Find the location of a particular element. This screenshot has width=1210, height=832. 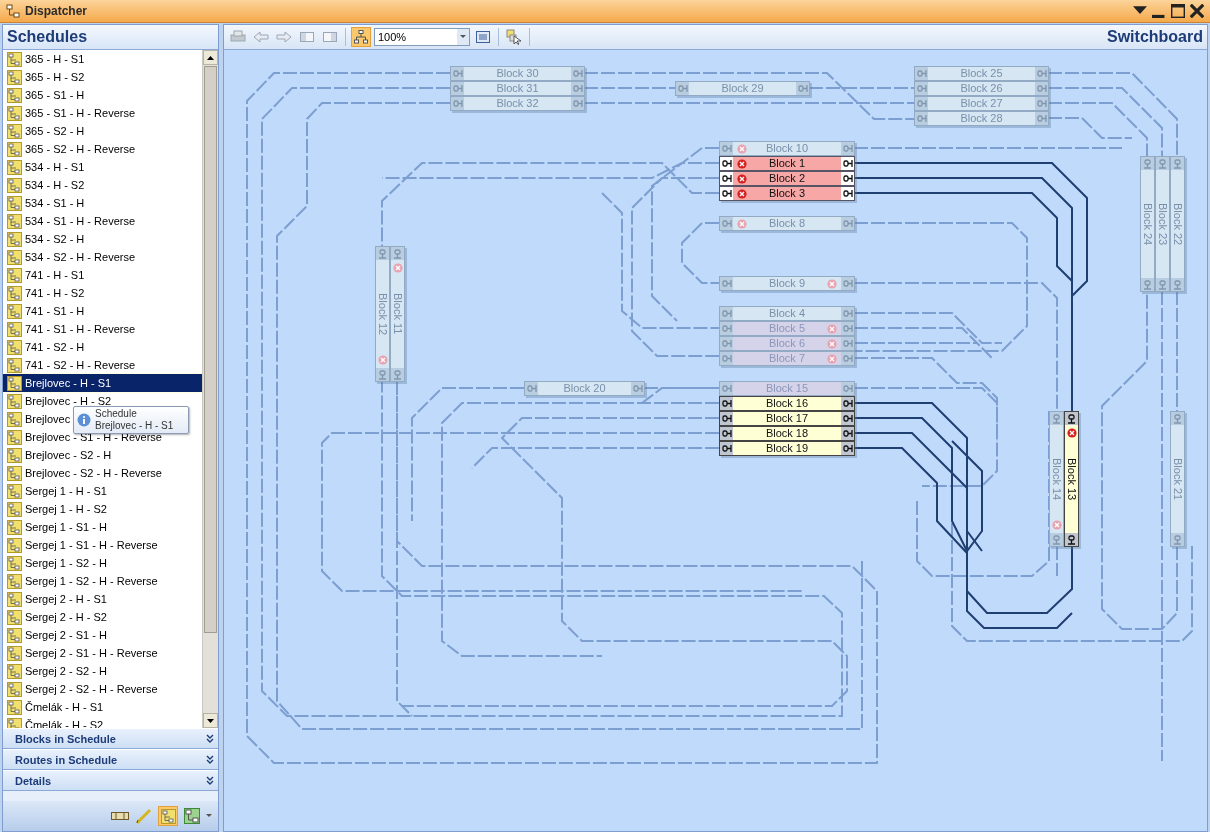

block-label: Block 21 is located at coordinates (1177, 479).